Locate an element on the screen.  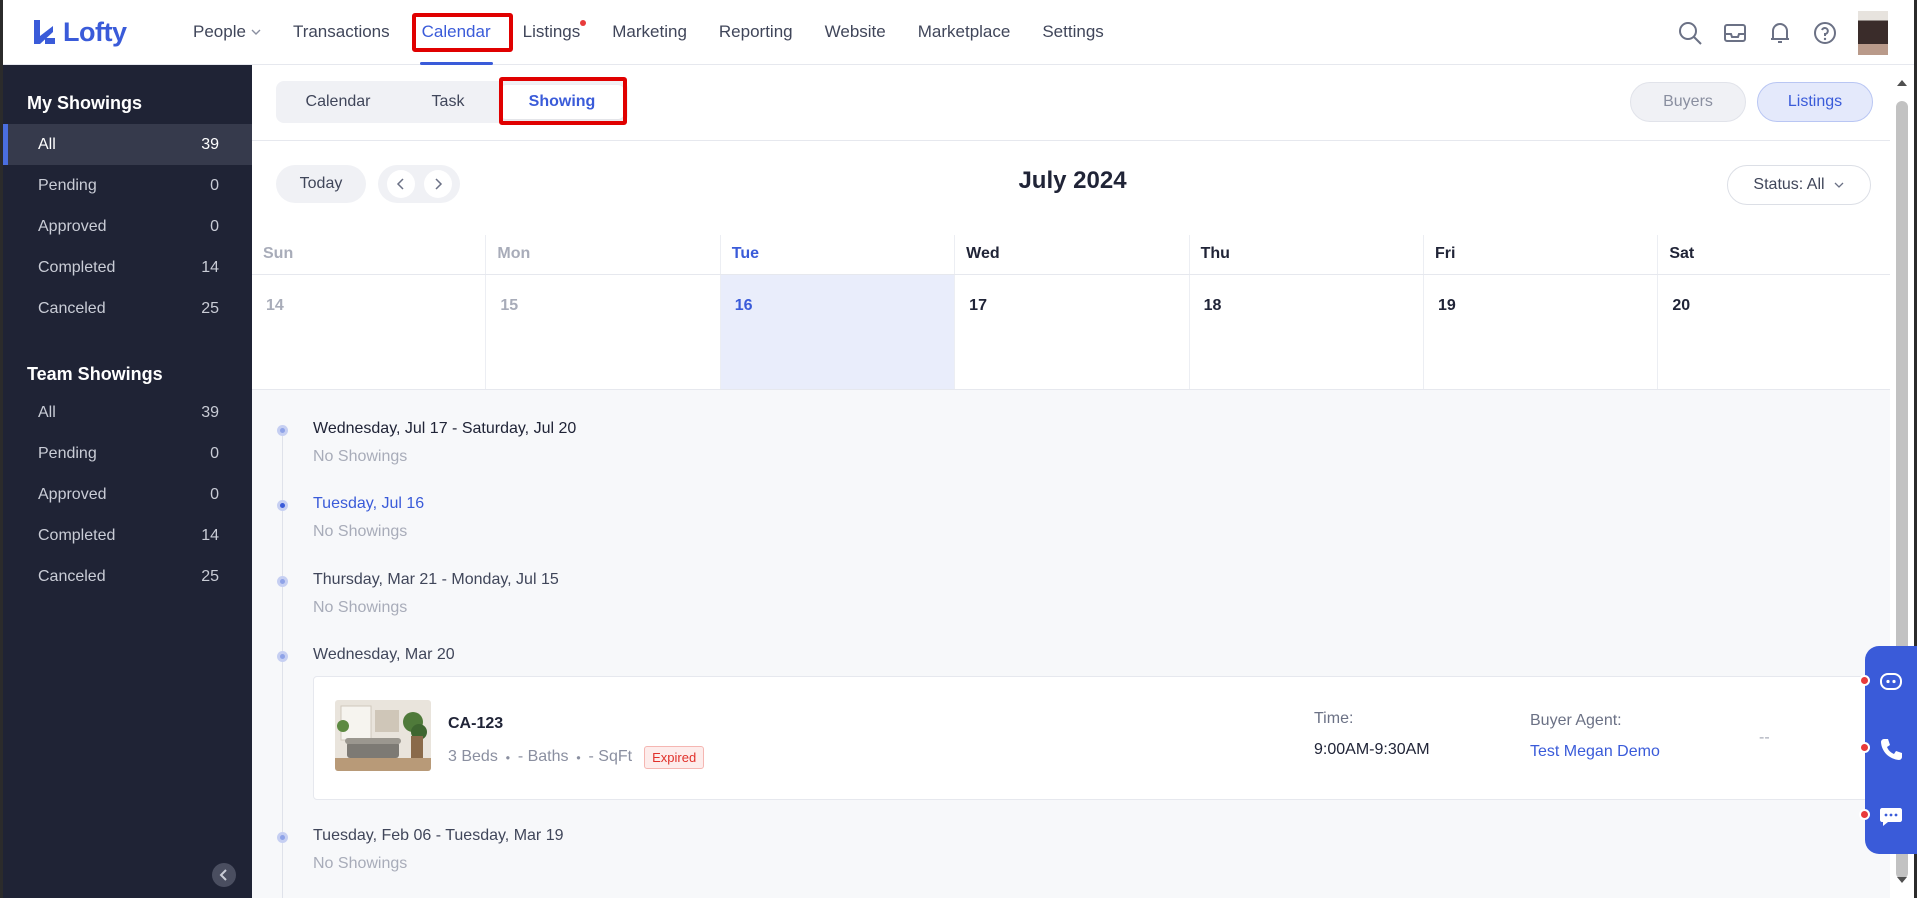
day-cell: 19 is located at coordinates (1541, 332).